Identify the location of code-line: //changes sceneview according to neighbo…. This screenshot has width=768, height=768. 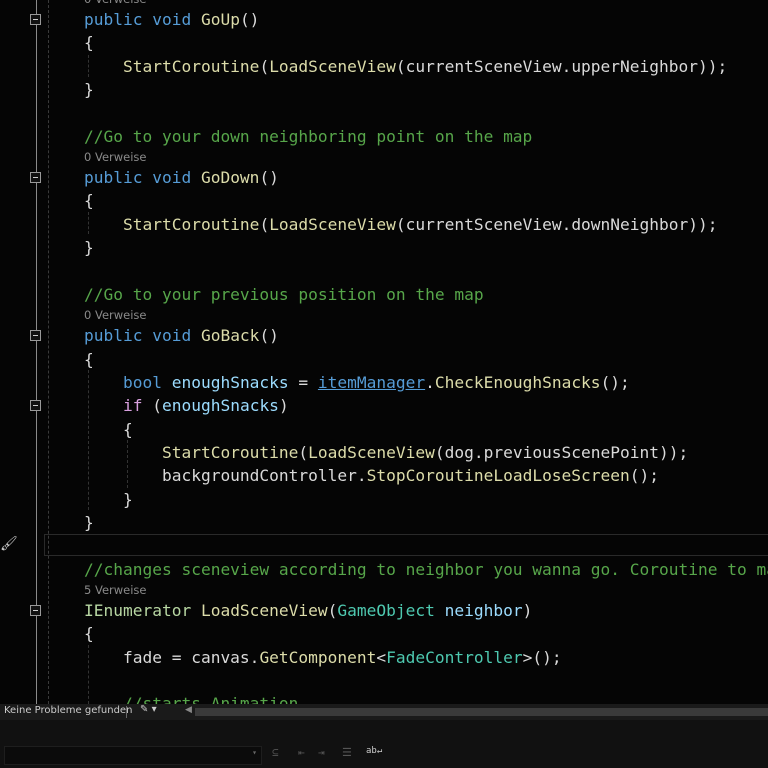
(426, 569).